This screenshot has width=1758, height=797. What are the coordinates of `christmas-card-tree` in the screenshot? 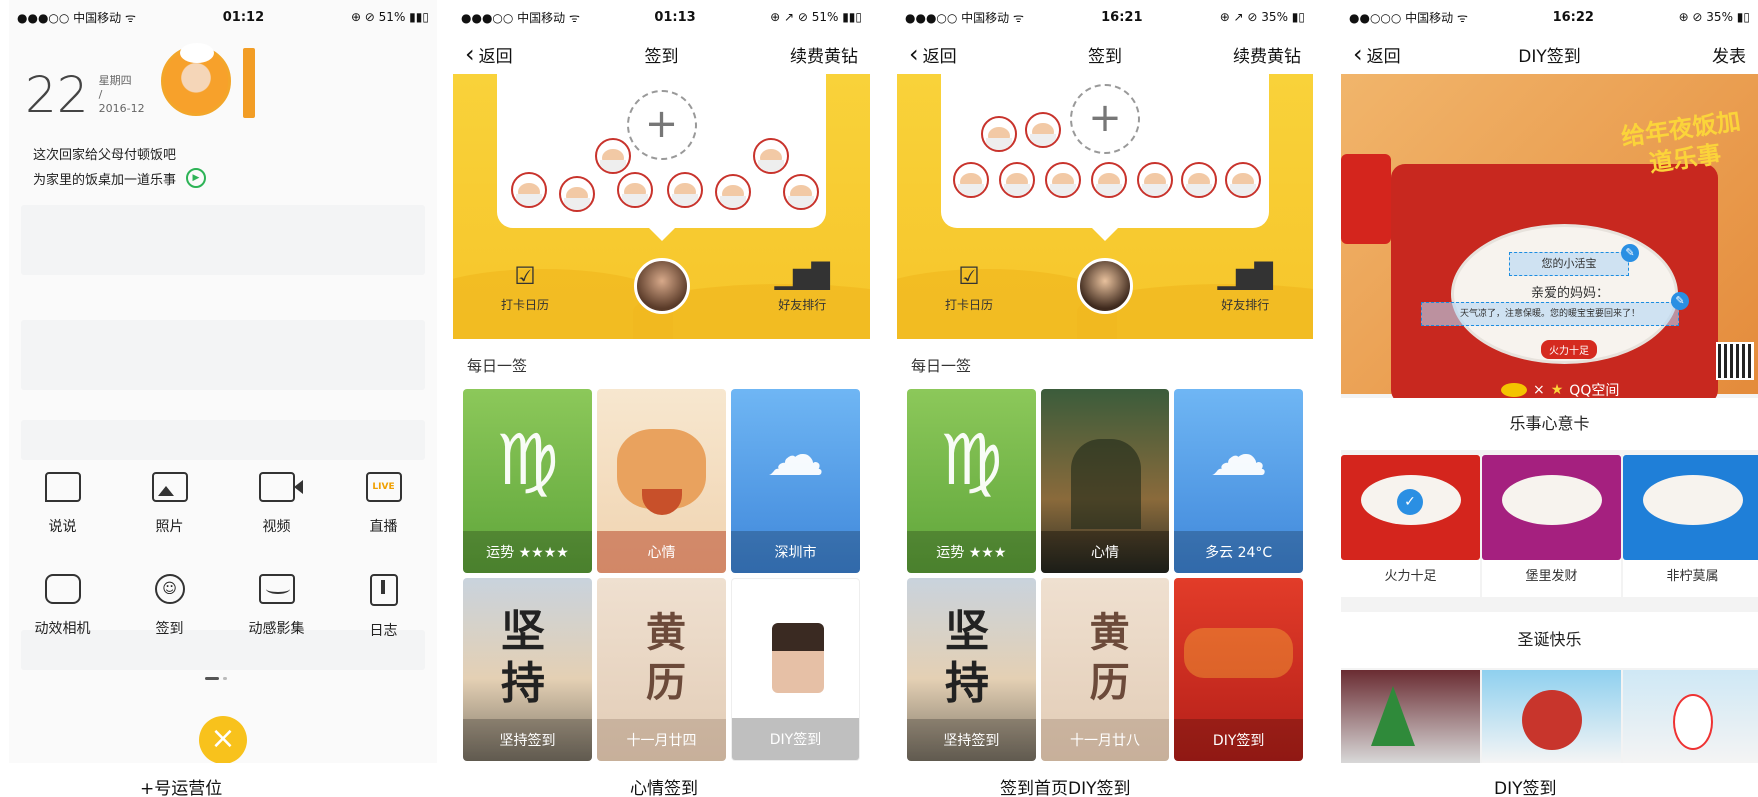 It's located at (1410, 716).